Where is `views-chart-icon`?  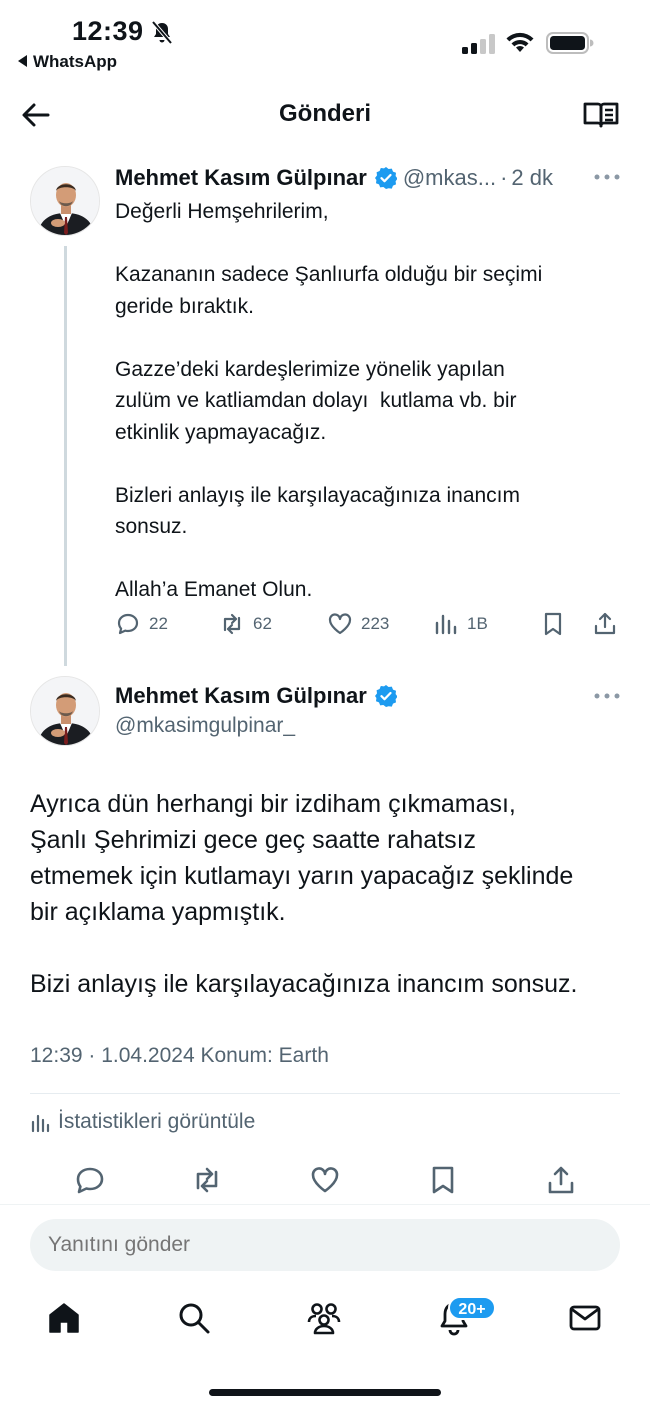 views-chart-icon is located at coordinates (446, 624).